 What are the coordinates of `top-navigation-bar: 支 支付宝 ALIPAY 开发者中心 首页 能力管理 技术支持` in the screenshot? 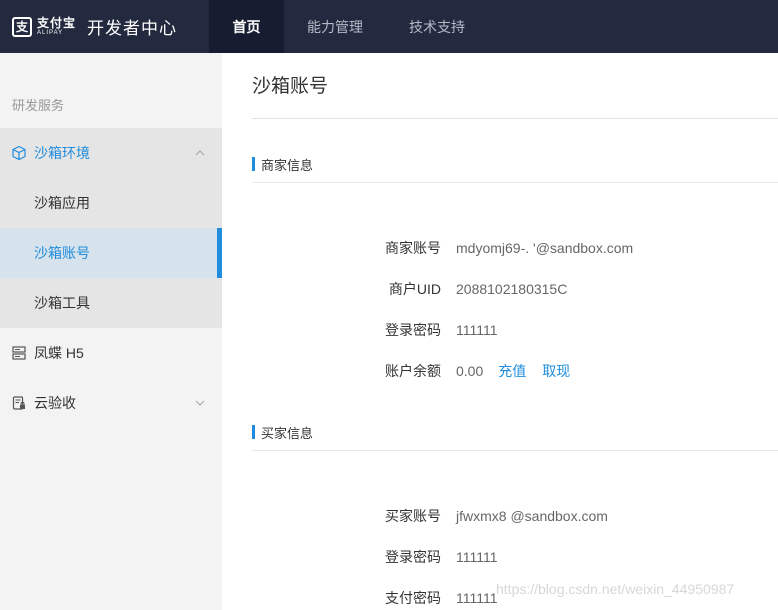 It's located at (389, 26).